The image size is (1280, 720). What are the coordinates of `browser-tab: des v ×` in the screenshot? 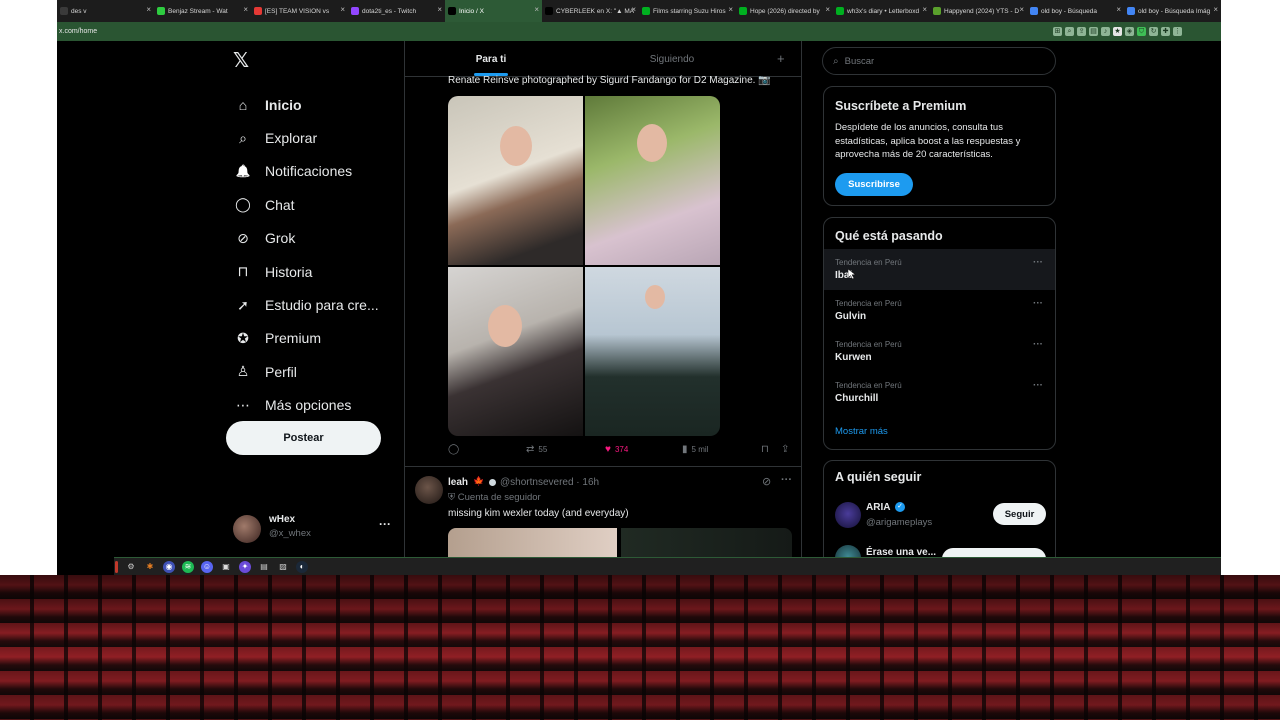 It's located at (105, 11).